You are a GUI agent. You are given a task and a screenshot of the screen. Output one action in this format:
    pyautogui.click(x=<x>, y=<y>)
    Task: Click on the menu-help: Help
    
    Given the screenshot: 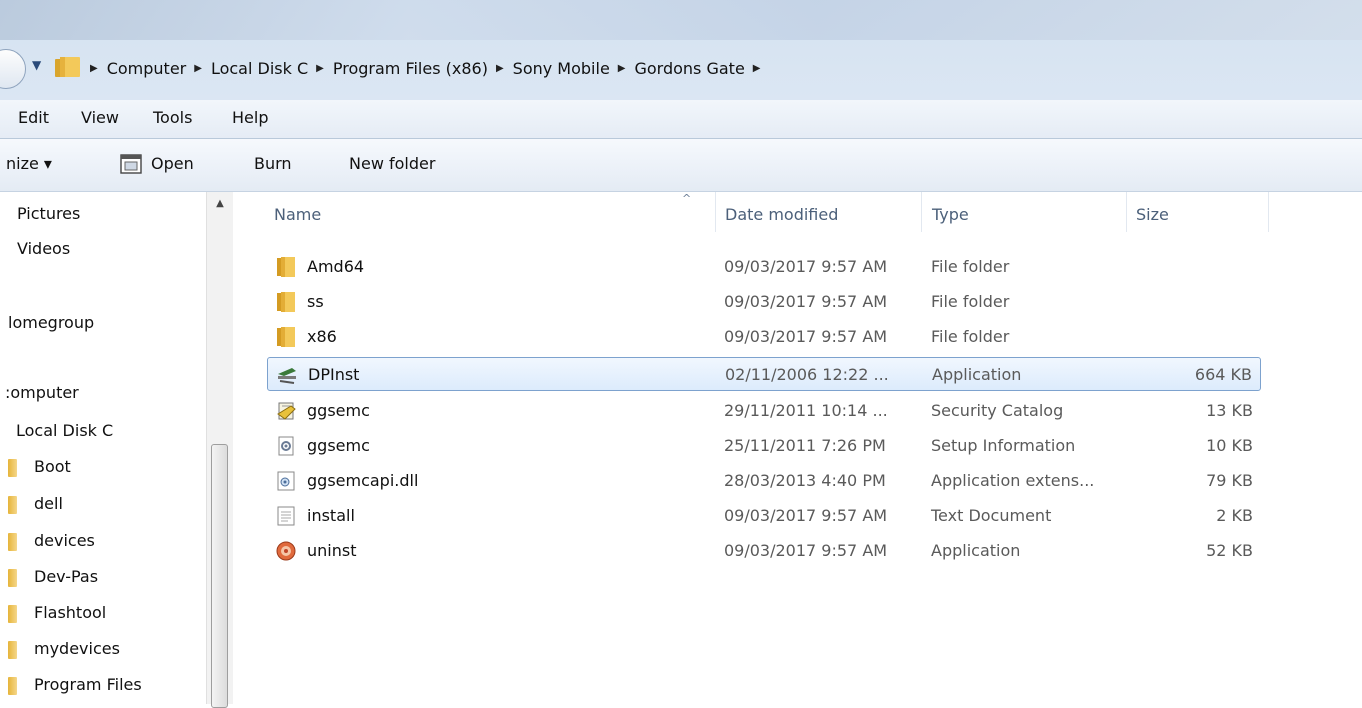 What is the action you would take?
    pyautogui.click(x=250, y=117)
    